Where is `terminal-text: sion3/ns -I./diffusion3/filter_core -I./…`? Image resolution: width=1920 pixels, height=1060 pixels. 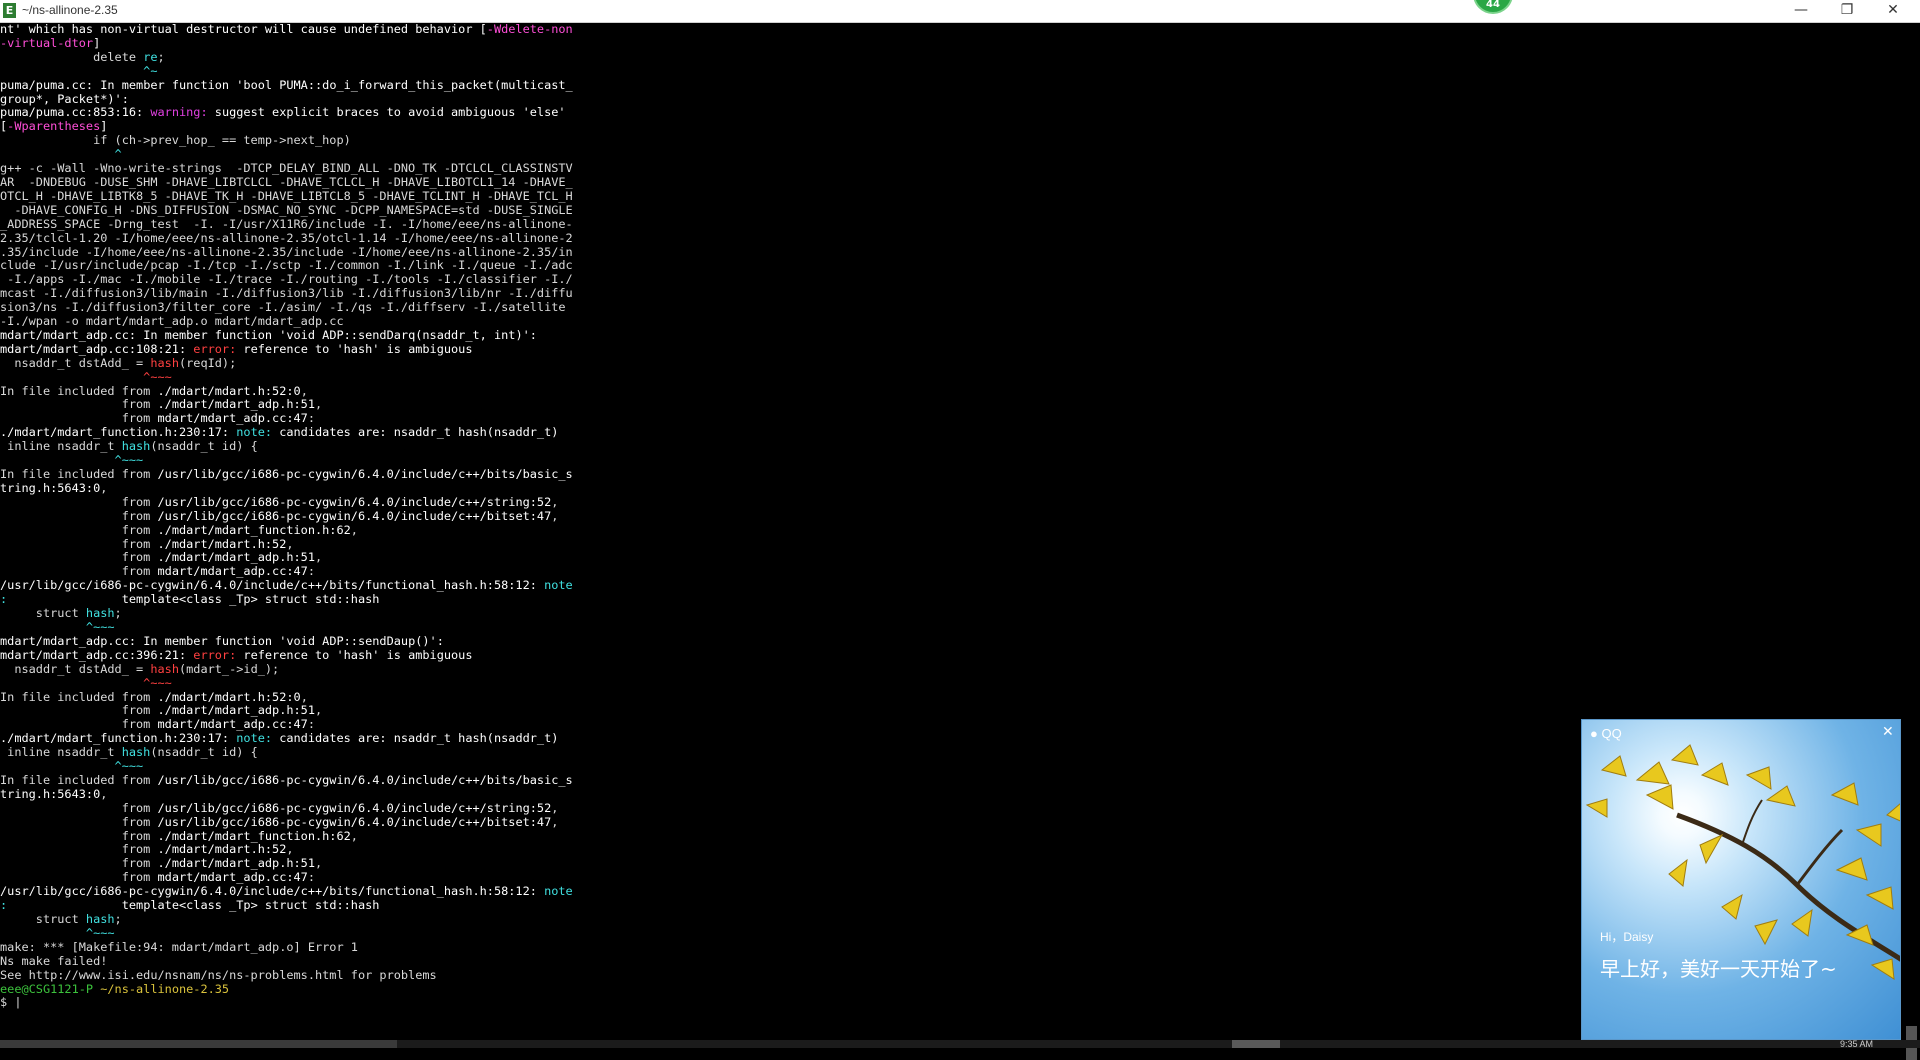 terminal-text: sion3/ns -I./diffusion3/filter_core -I./… is located at coordinates (283, 307).